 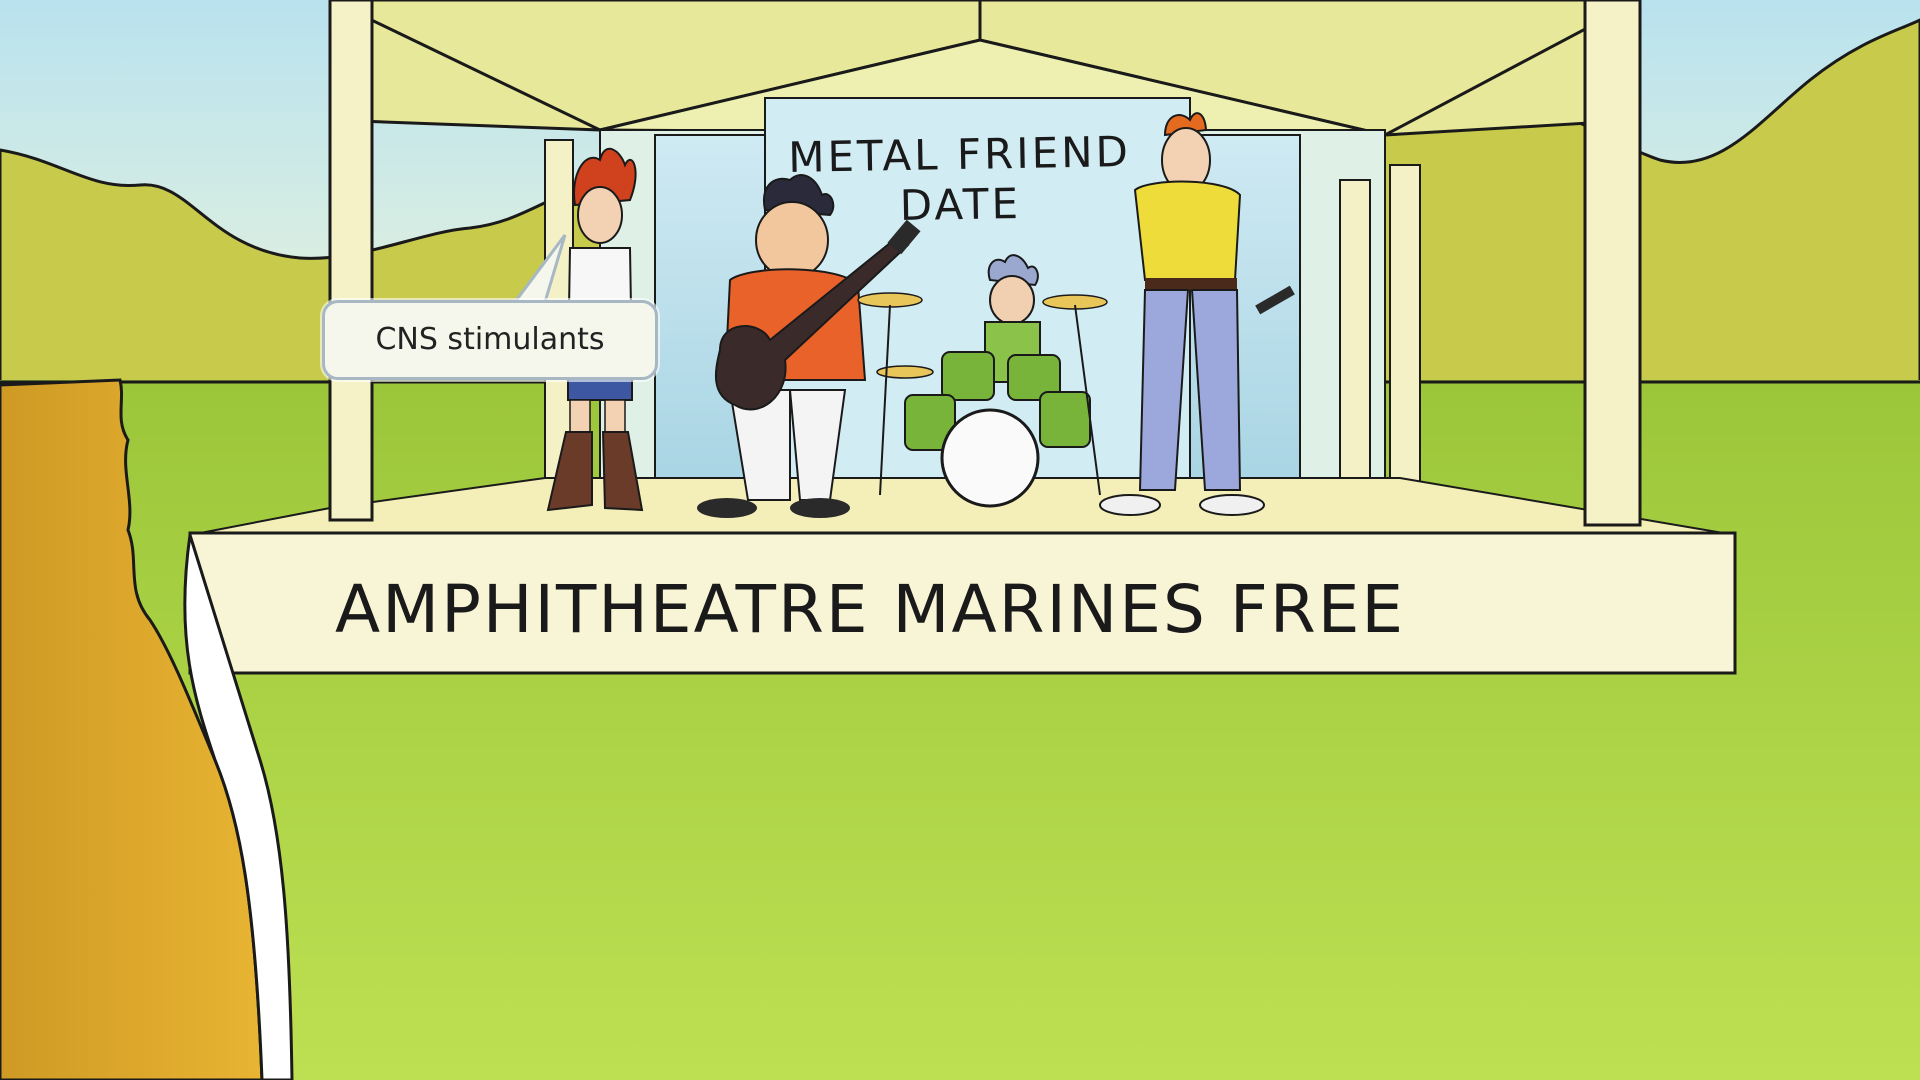 What do you see at coordinates (1612, 263) in the screenshot?
I see `stage-post-right` at bounding box center [1612, 263].